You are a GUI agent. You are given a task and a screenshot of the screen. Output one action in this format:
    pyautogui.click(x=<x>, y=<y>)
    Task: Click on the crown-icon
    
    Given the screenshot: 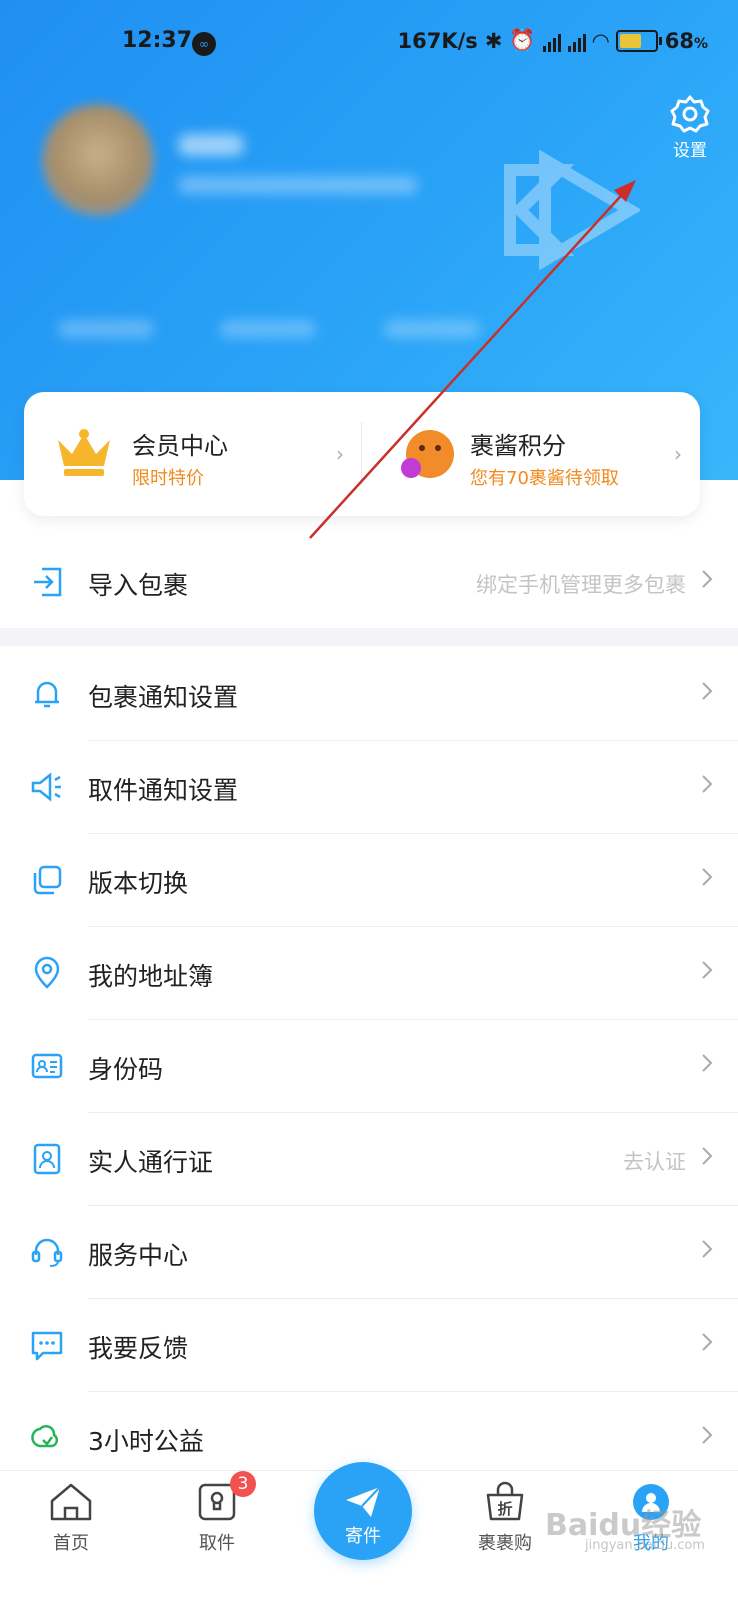 What is the action you would take?
    pyautogui.click(x=84, y=452)
    